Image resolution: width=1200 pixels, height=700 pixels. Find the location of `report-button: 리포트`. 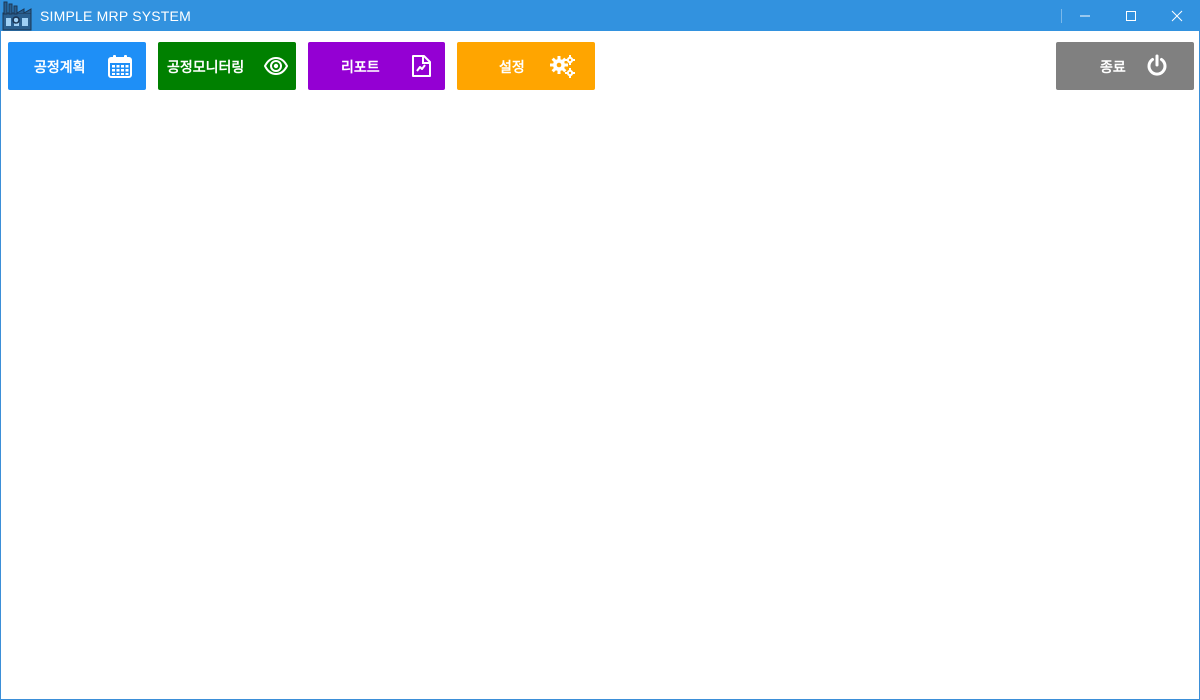

report-button: 리포트 is located at coordinates (376, 66).